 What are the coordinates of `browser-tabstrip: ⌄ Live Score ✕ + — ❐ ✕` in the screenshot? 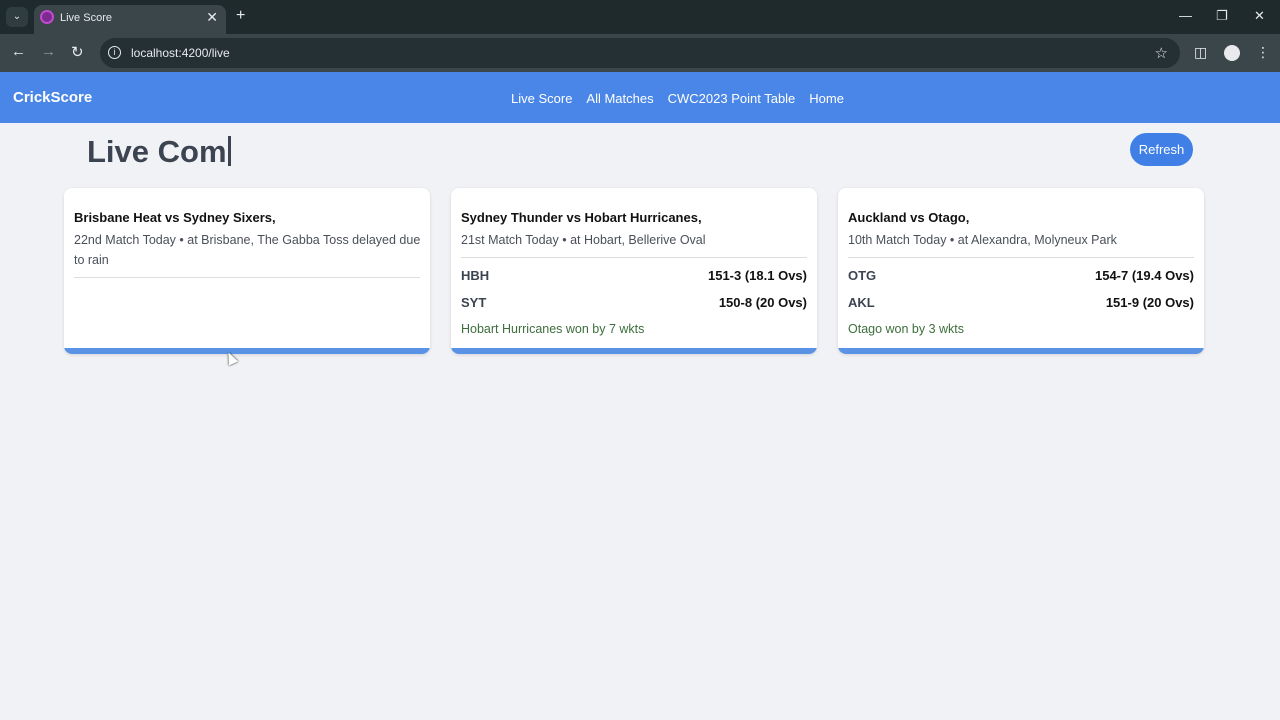 It's located at (640, 17).